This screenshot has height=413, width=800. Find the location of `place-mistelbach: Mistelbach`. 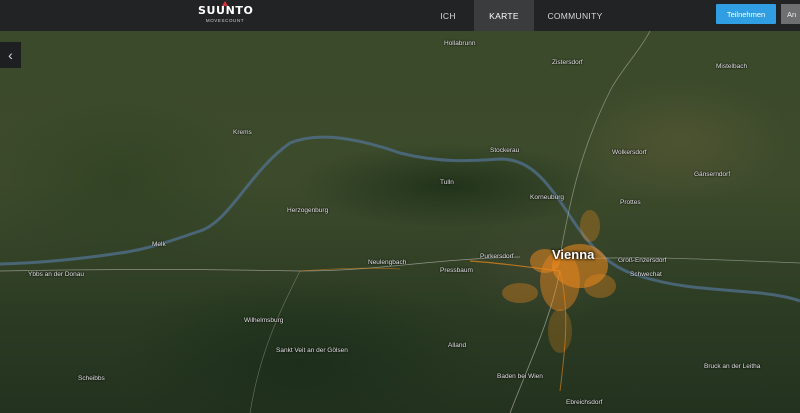

place-mistelbach: Mistelbach is located at coordinates (732, 66).